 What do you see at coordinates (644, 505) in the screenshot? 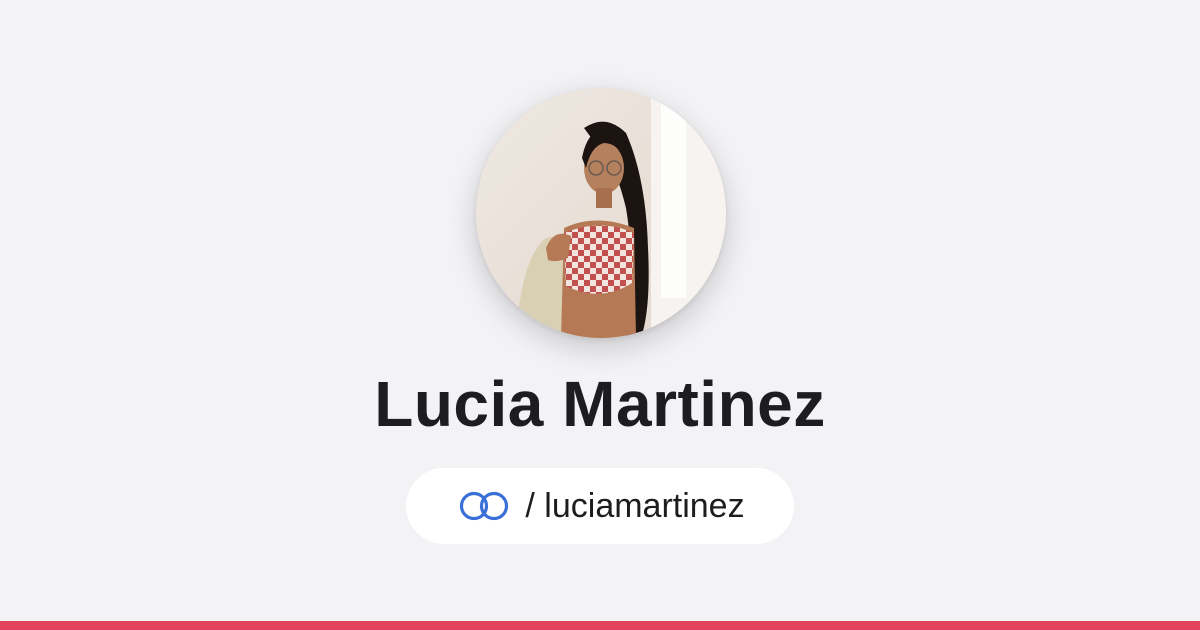
I see `handle-username: luciamartinez` at bounding box center [644, 505].